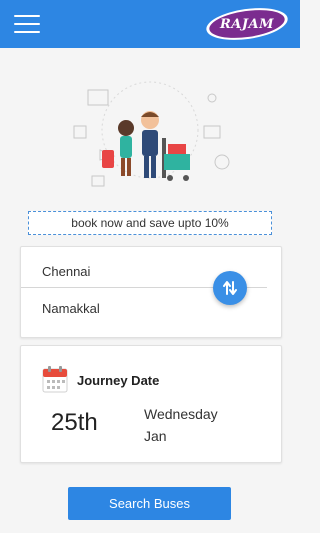 The height and width of the screenshot is (533, 320). Describe the element at coordinates (150, 223) in the screenshot. I see `promo-banner: book now and save upto 10%` at that location.